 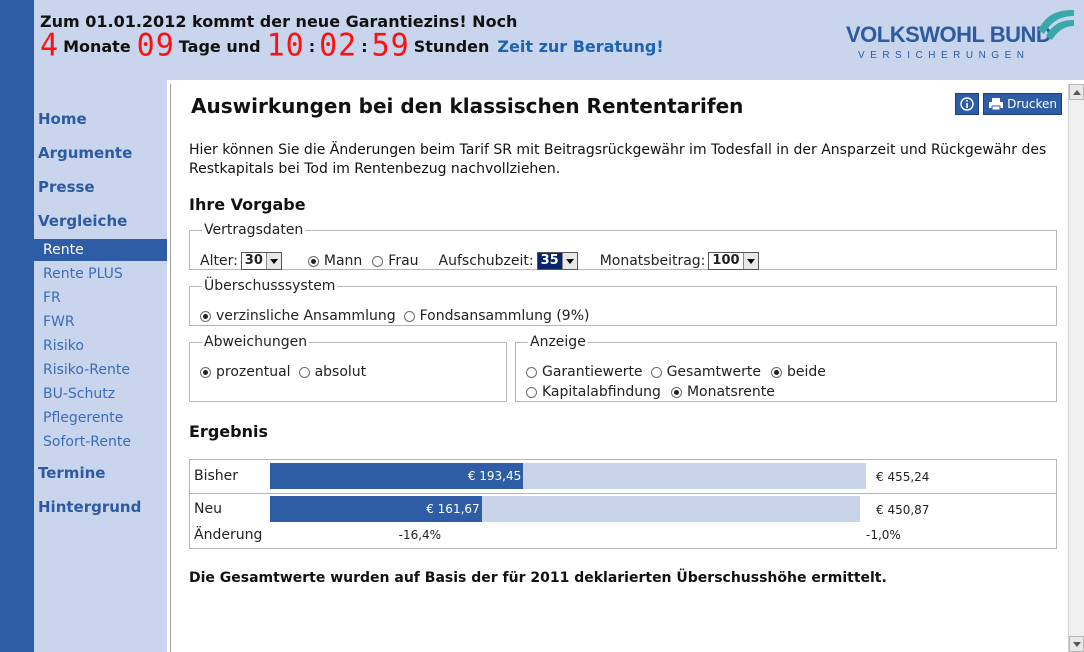 I want to click on abweichungen-row: prozentual absolut, so click(x=283, y=372).